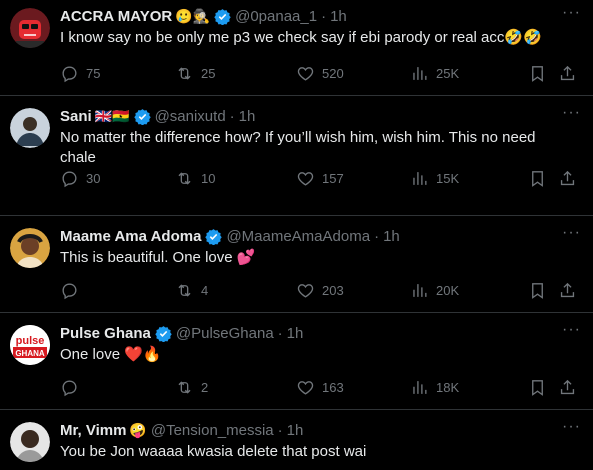 The width and height of the screenshot is (593, 470). Describe the element at coordinates (320, 16) in the screenshot. I see `tweet-header: ACCRA MAYOR 🥲🕵 @0panaa_1 · 1h` at that location.